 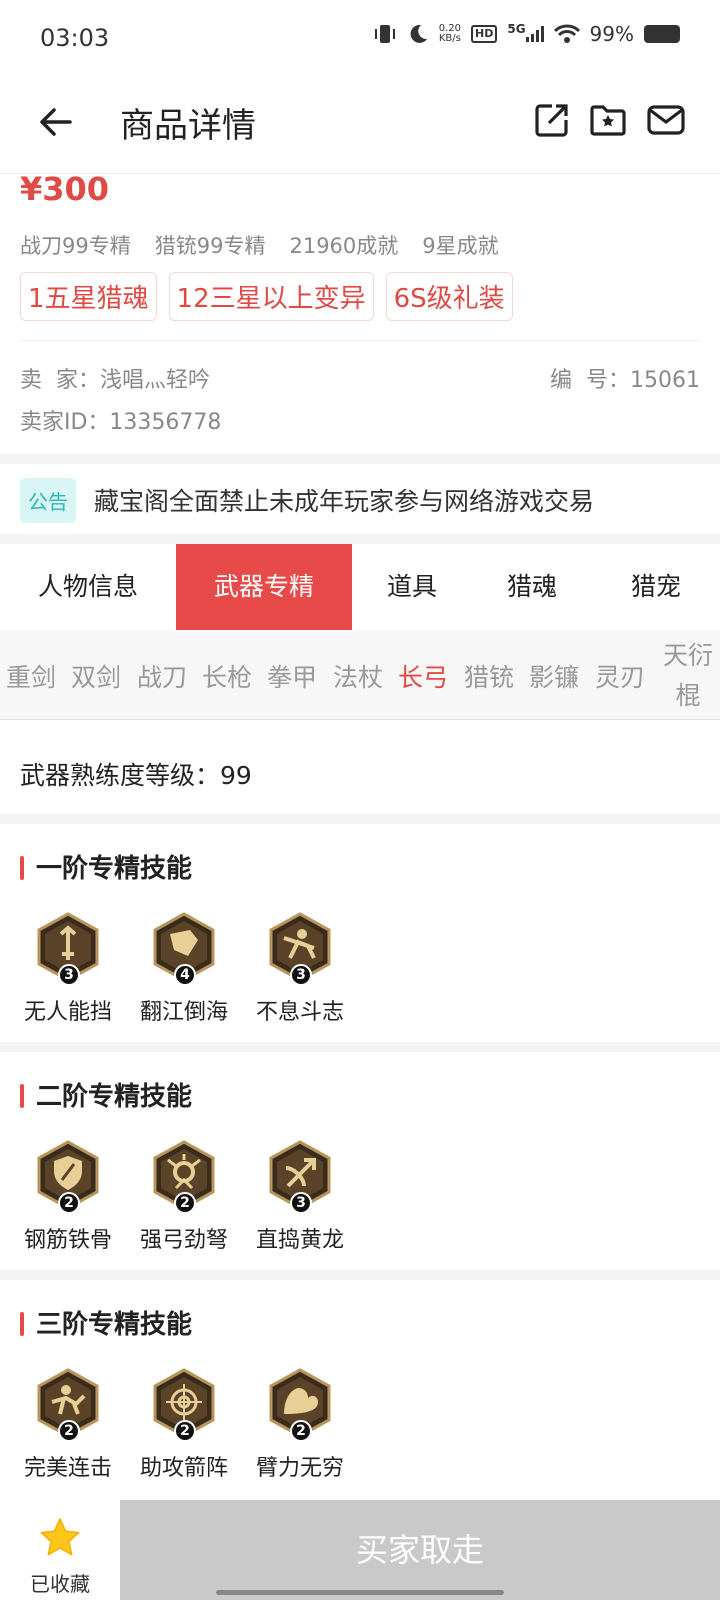 What do you see at coordinates (532, 587) in the screenshot?
I see `tab-hunting-souls: 猎魂` at bounding box center [532, 587].